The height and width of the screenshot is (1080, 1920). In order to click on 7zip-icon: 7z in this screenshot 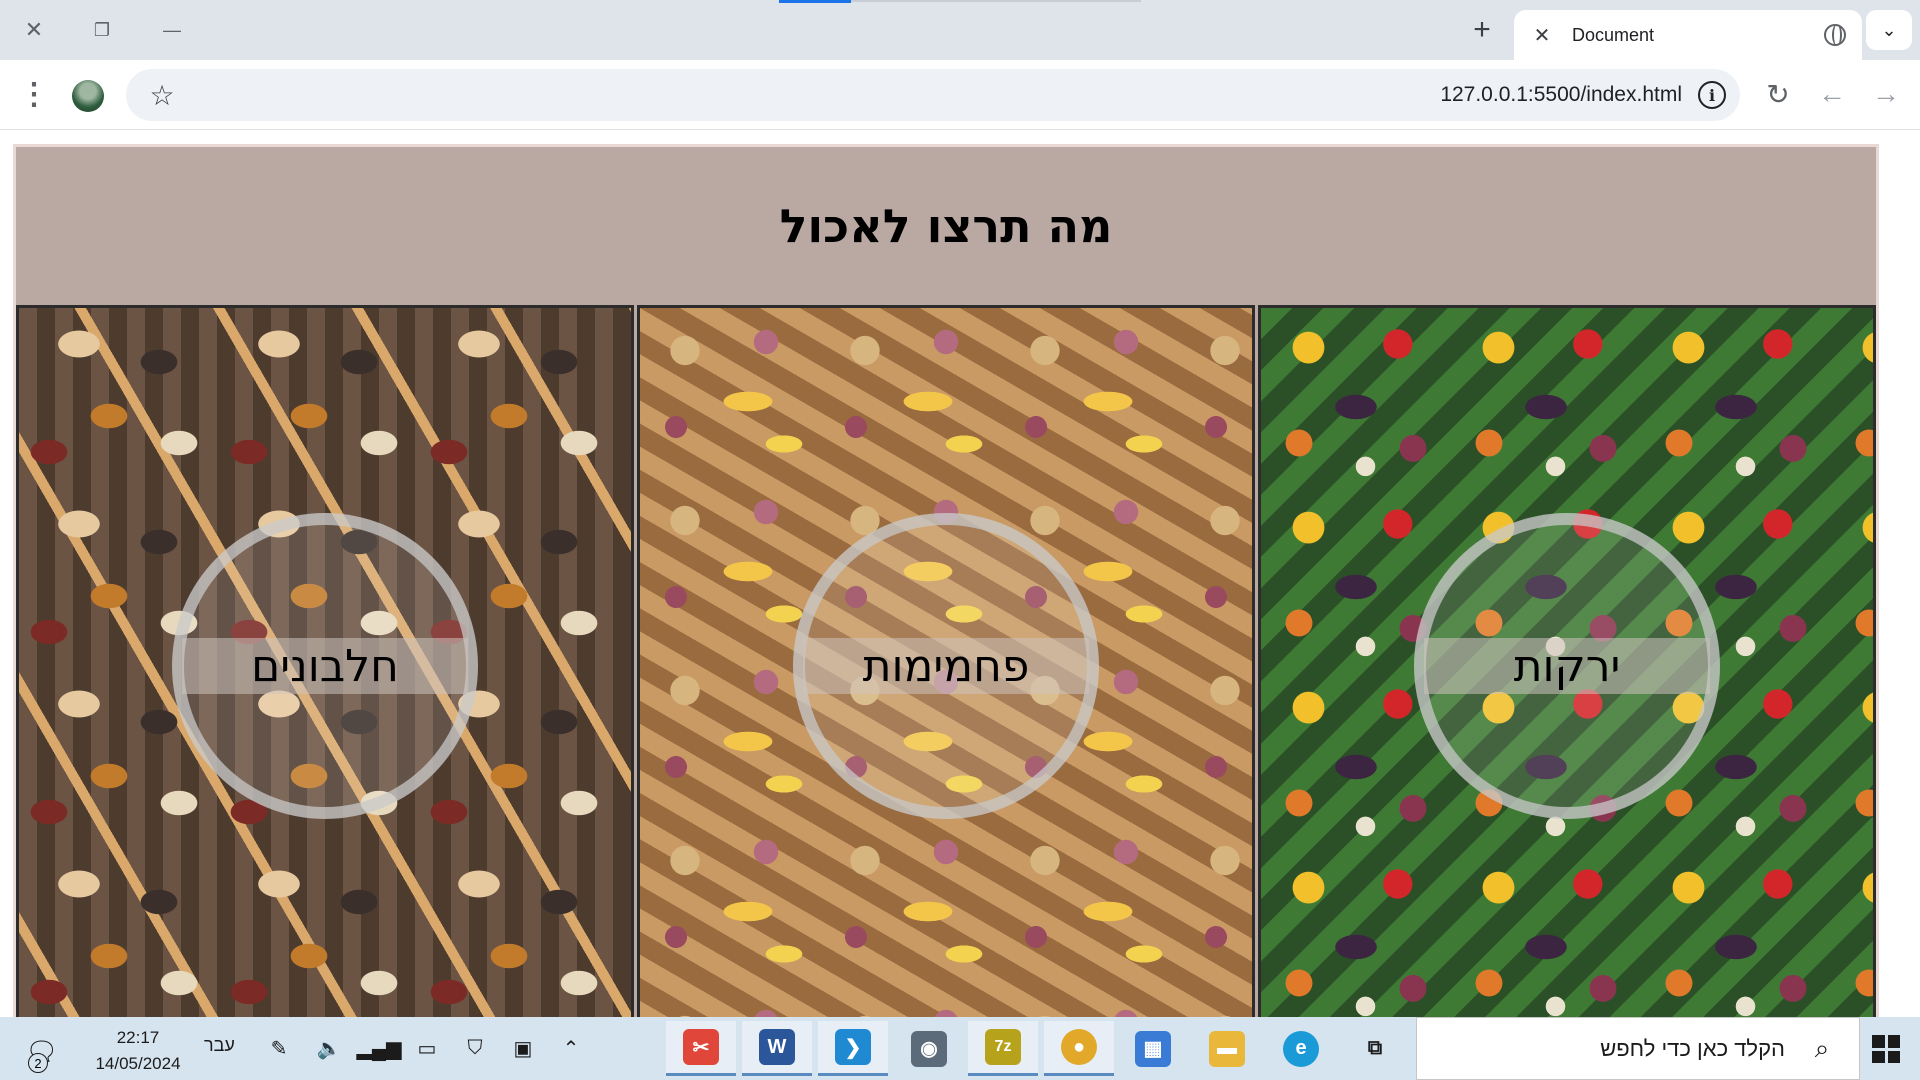, I will do `click(1003, 1047)`.